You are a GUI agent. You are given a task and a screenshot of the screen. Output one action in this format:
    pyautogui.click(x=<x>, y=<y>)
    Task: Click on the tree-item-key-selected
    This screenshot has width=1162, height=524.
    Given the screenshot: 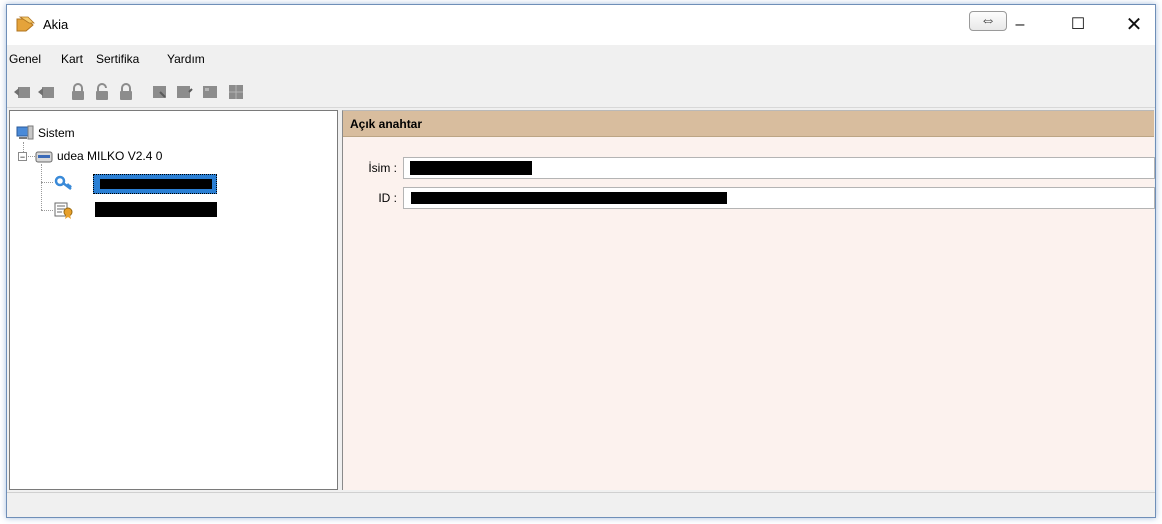 What is the action you would take?
    pyautogui.click(x=155, y=184)
    